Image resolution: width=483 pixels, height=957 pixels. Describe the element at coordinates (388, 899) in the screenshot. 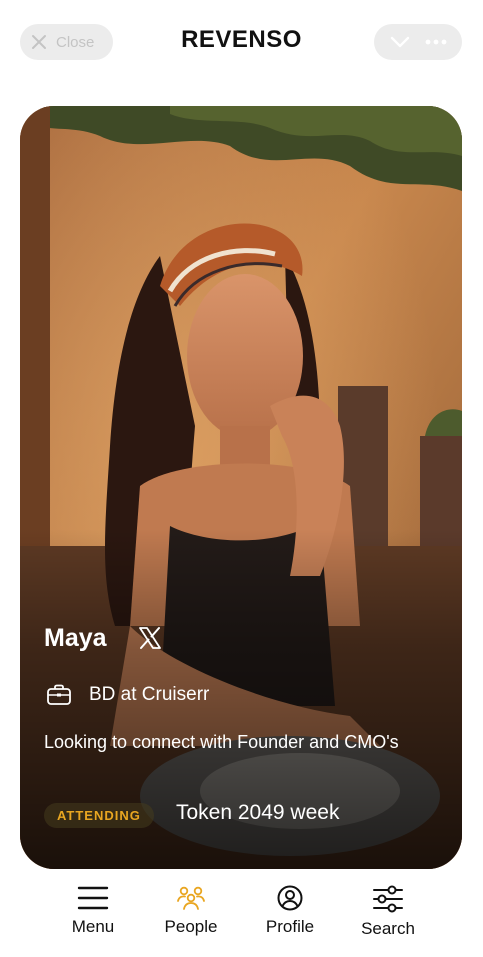

I see `sliders-icon` at that location.